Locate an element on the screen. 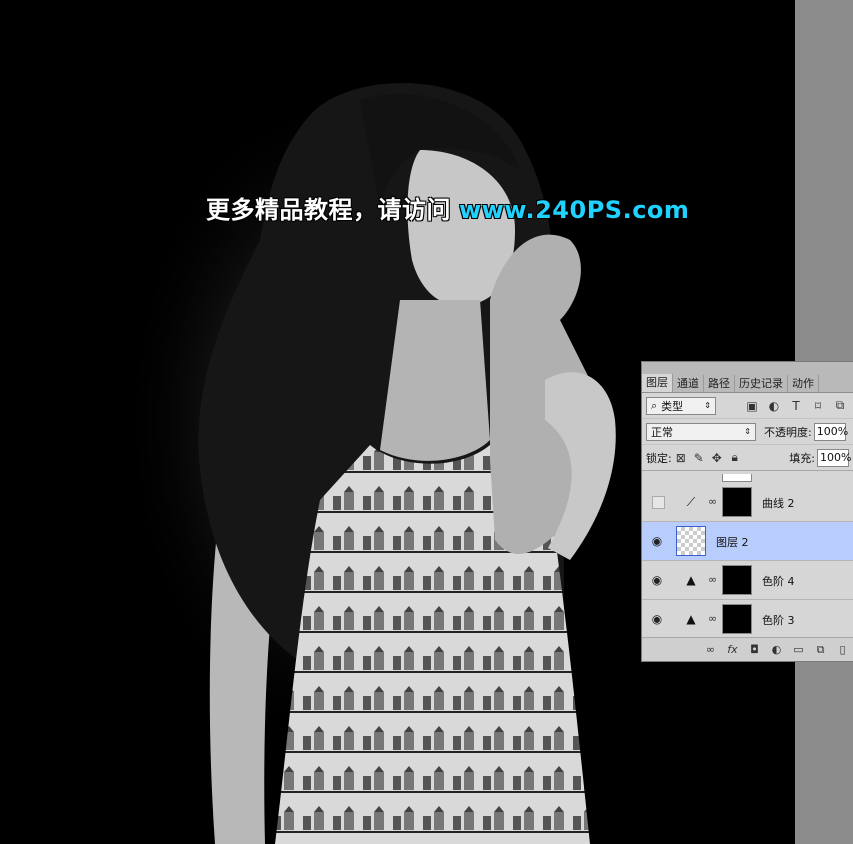  partial-layer-thumbnail is located at coordinates (737, 478).